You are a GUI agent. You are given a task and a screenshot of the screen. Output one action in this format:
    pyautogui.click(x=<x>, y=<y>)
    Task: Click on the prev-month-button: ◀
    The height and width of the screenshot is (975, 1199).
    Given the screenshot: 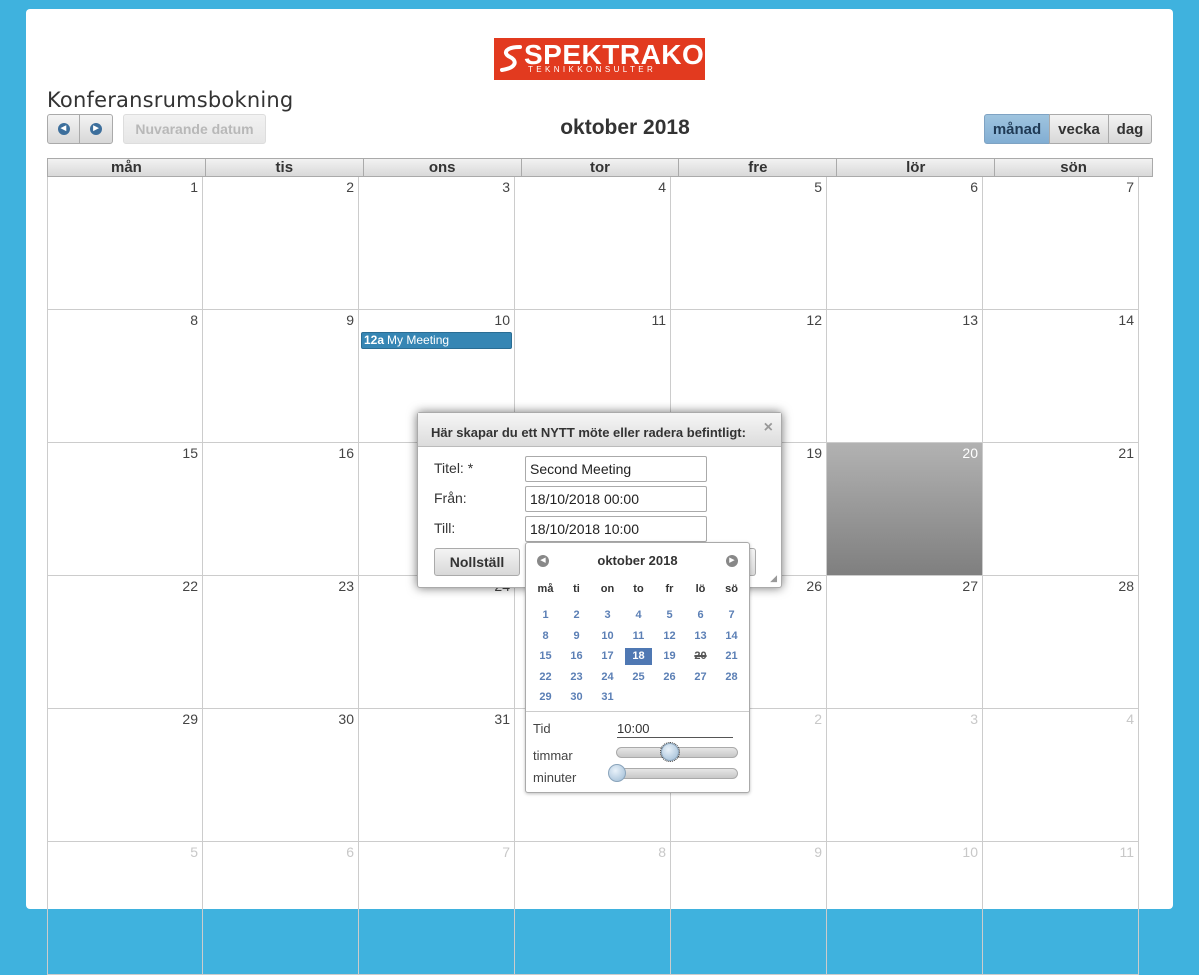 What is the action you would take?
    pyautogui.click(x=63, y=129)
    